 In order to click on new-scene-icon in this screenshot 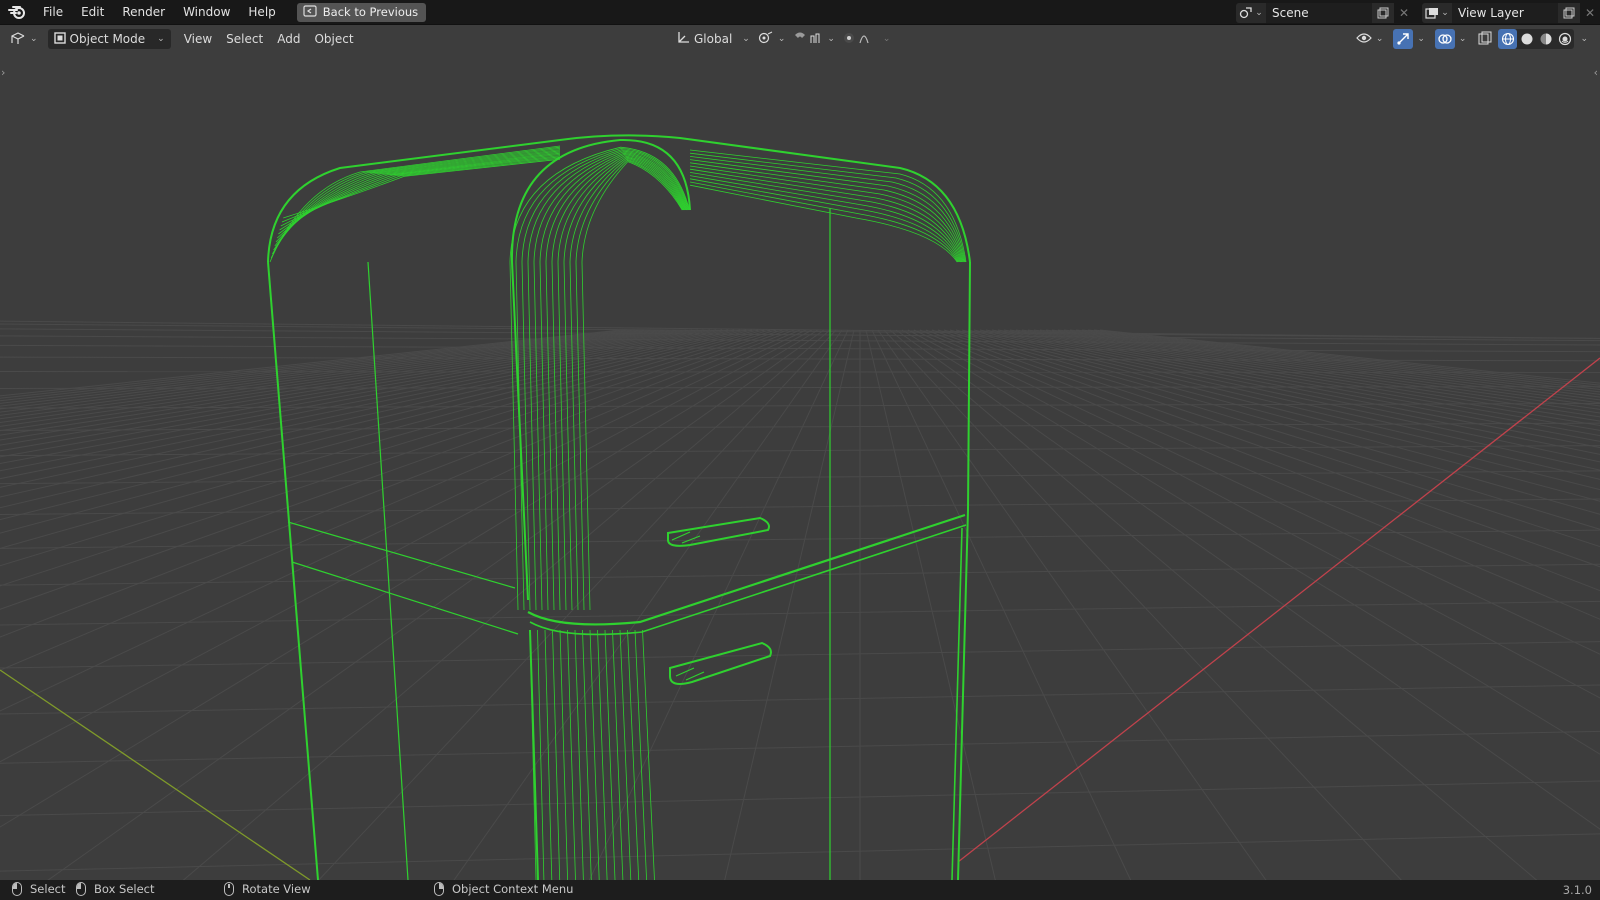, I will do `click(1383, 12)`.